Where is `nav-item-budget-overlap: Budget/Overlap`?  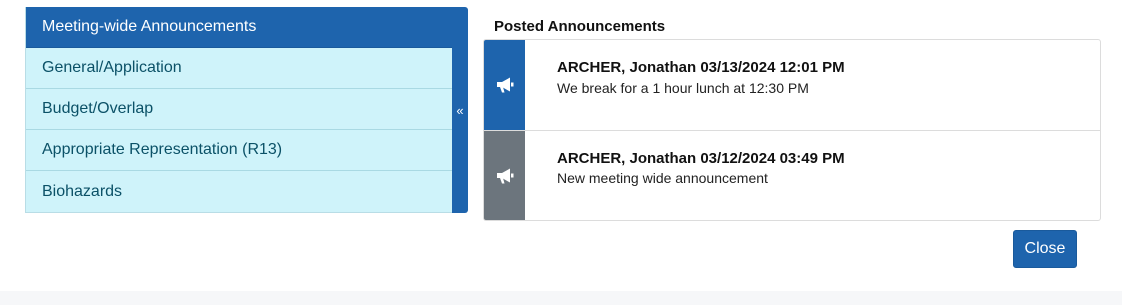
nav-item-budget-overlap: Budget/Overlap is located at coordinates (239, 109).